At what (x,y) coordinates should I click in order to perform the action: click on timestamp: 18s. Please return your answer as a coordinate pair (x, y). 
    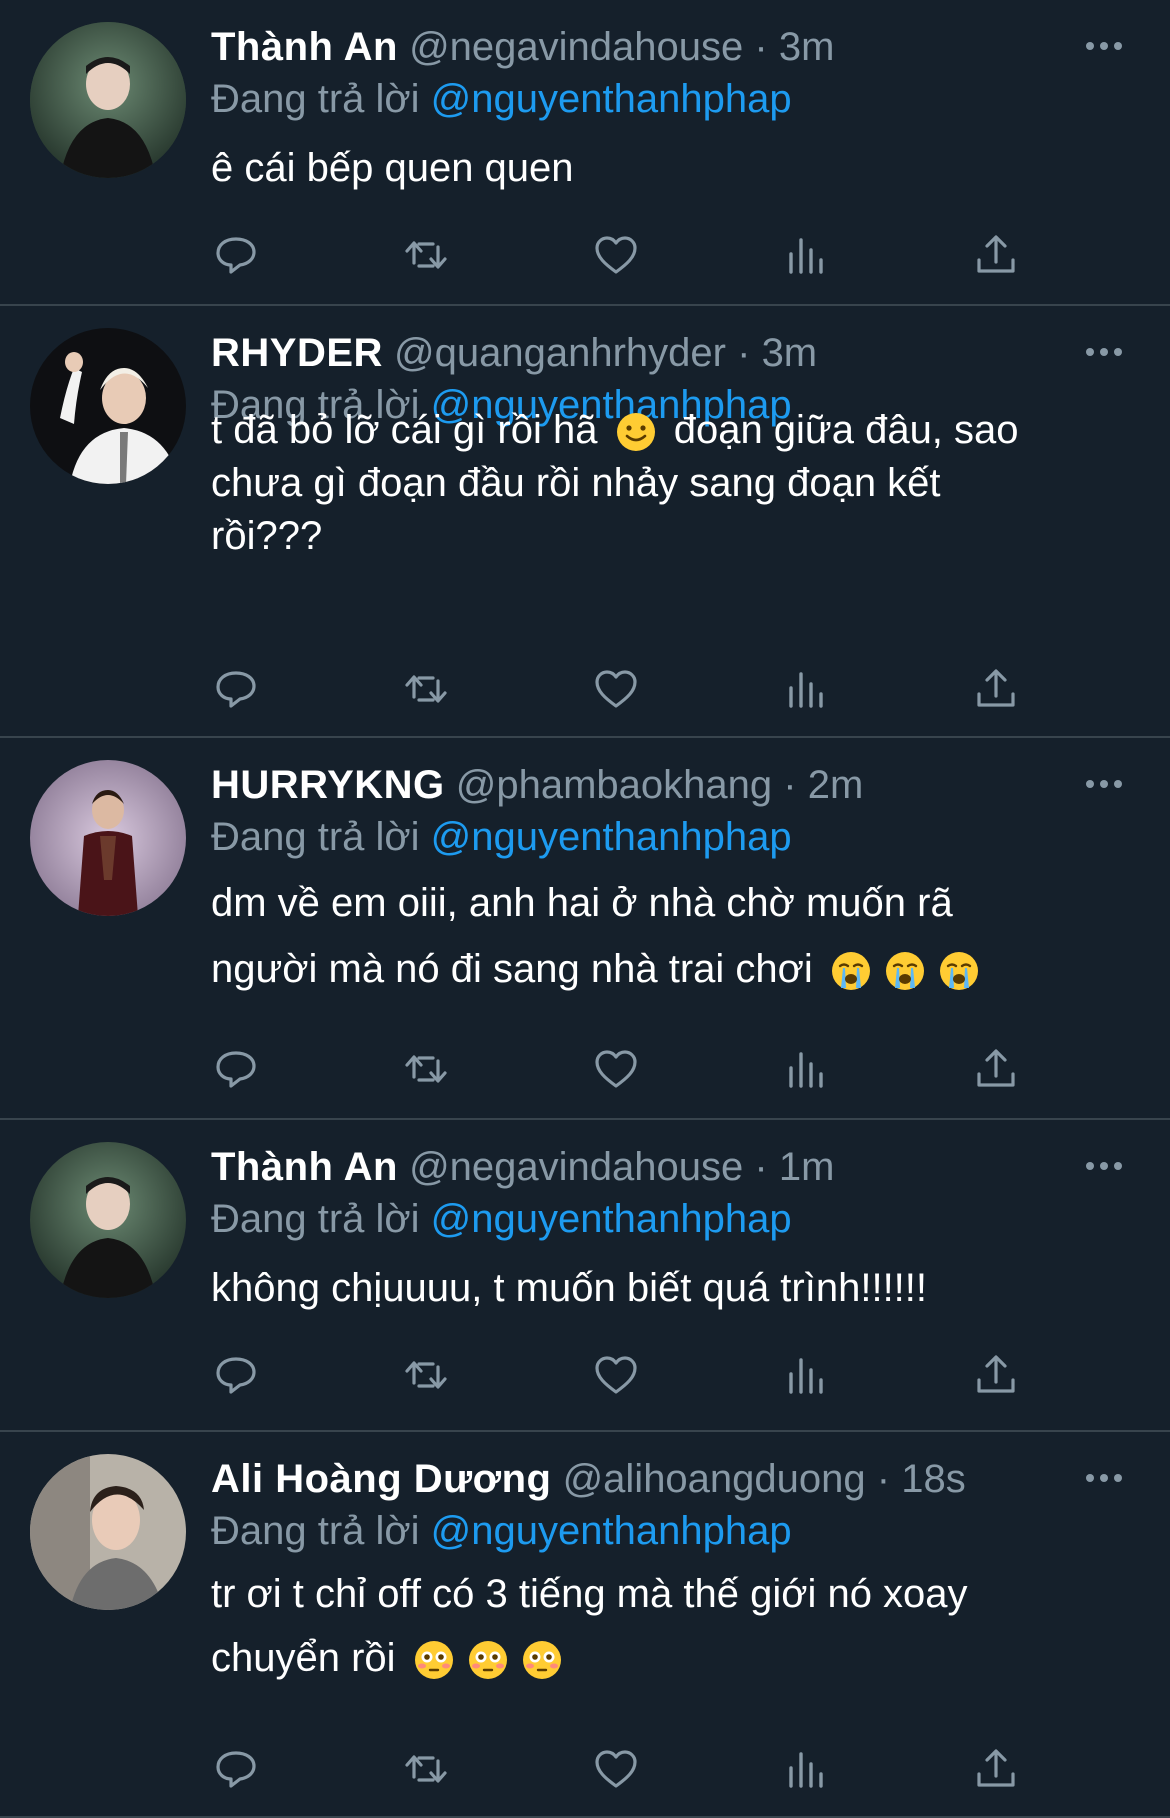
    Looking at the image, I should click on (933, 1479).